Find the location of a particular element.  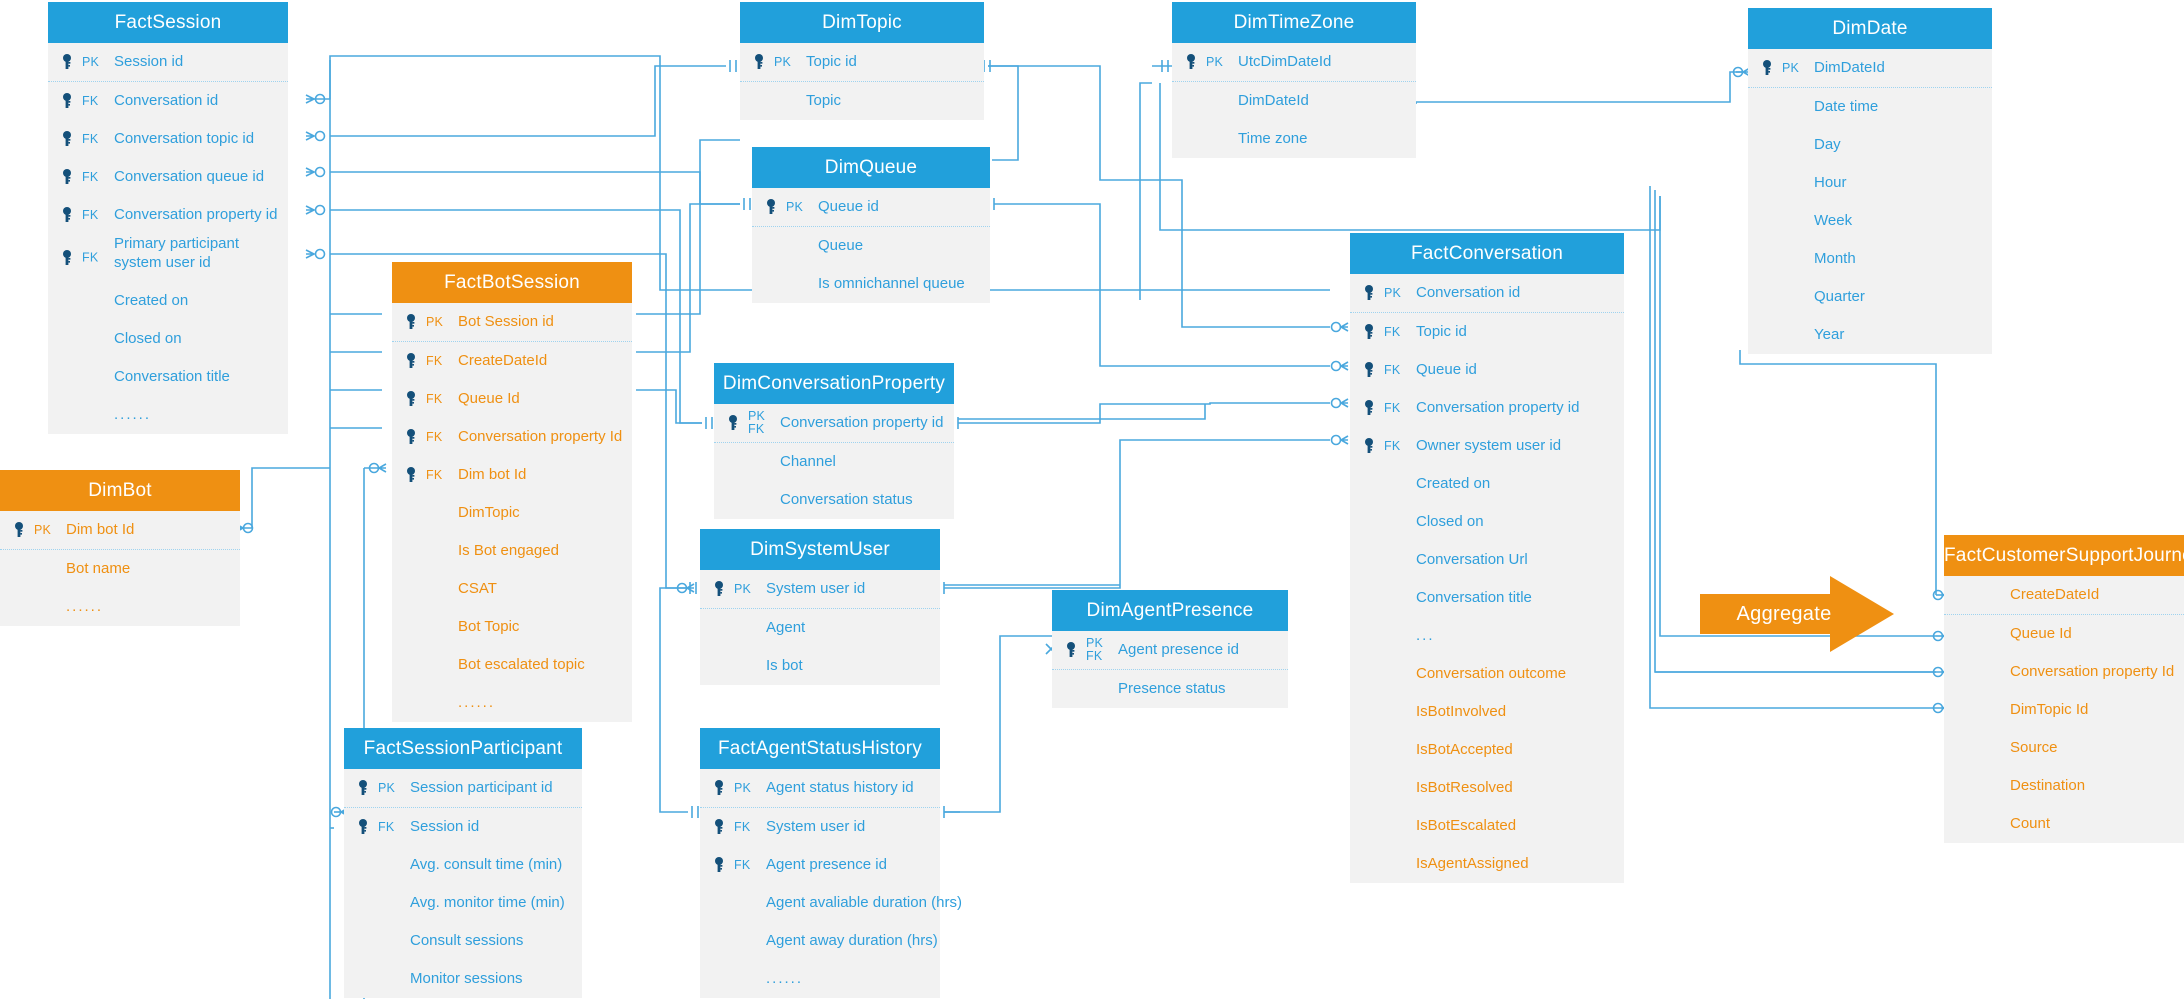

field-row: Conversation outcome is located at coordinates (1487, 674).